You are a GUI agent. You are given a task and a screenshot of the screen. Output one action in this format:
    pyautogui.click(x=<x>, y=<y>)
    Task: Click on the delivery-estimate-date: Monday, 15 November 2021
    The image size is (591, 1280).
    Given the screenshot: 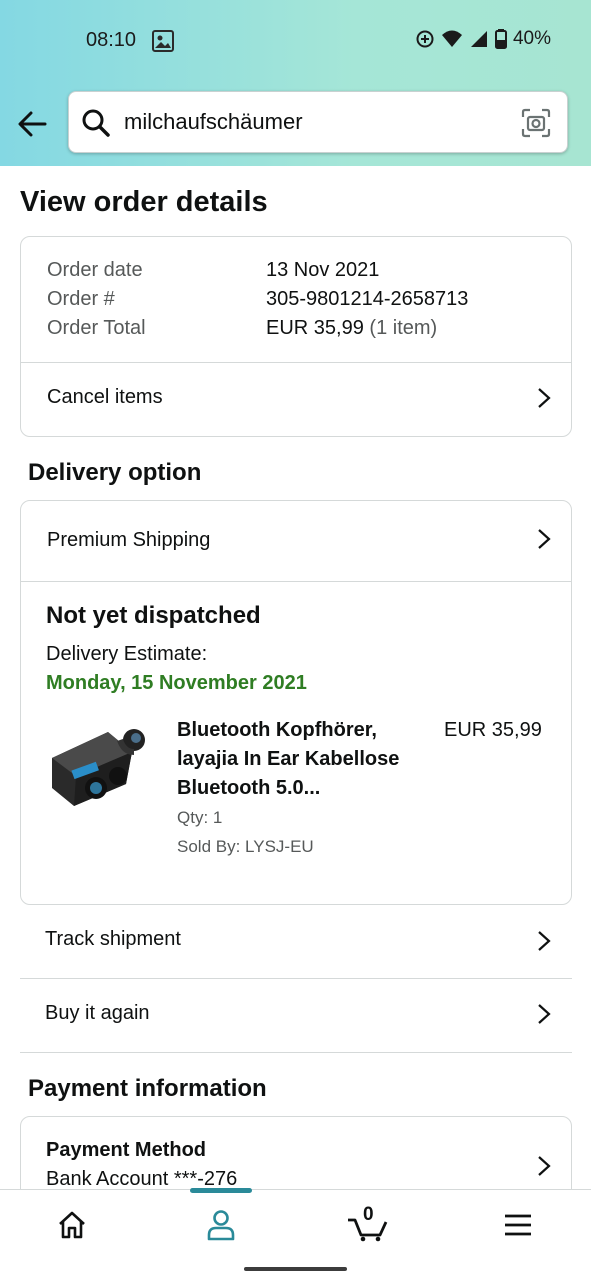 What is the action you would take?
    pyautogui.click(x=176, y=683)
    